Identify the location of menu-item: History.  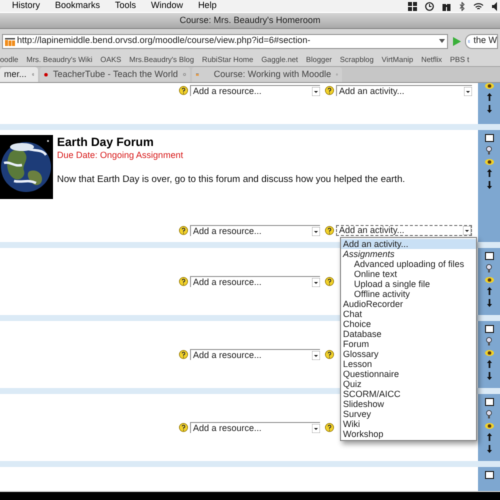
(26, 6).